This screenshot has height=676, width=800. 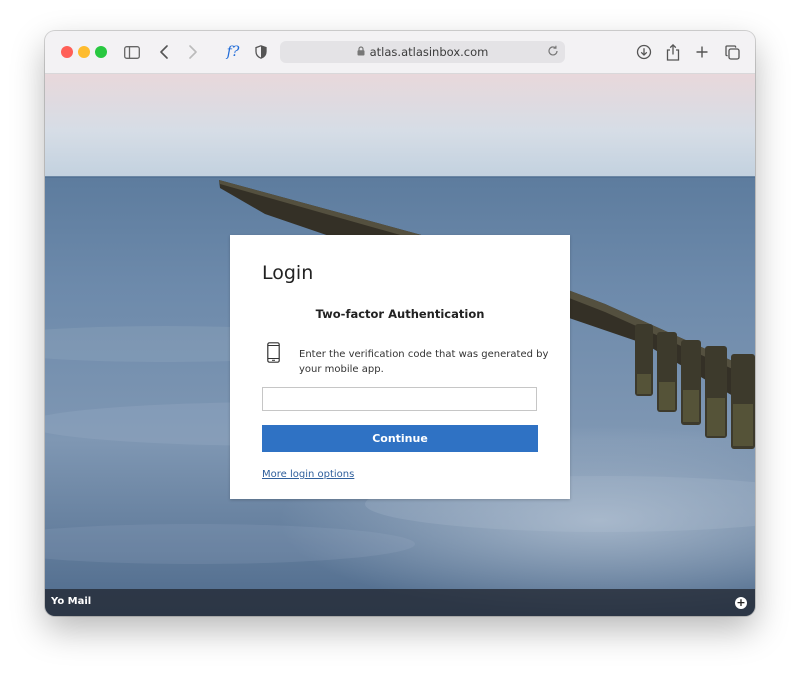 What do you see at coordinates (261, 52) in the screenshot?
I see `shield-icon` at bounding box center [261, 52].